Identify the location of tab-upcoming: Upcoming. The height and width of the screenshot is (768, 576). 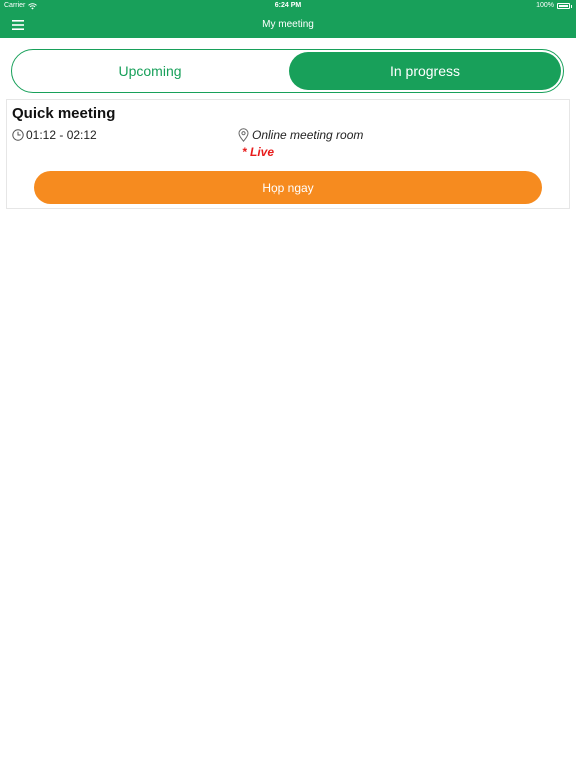
(150, 71).